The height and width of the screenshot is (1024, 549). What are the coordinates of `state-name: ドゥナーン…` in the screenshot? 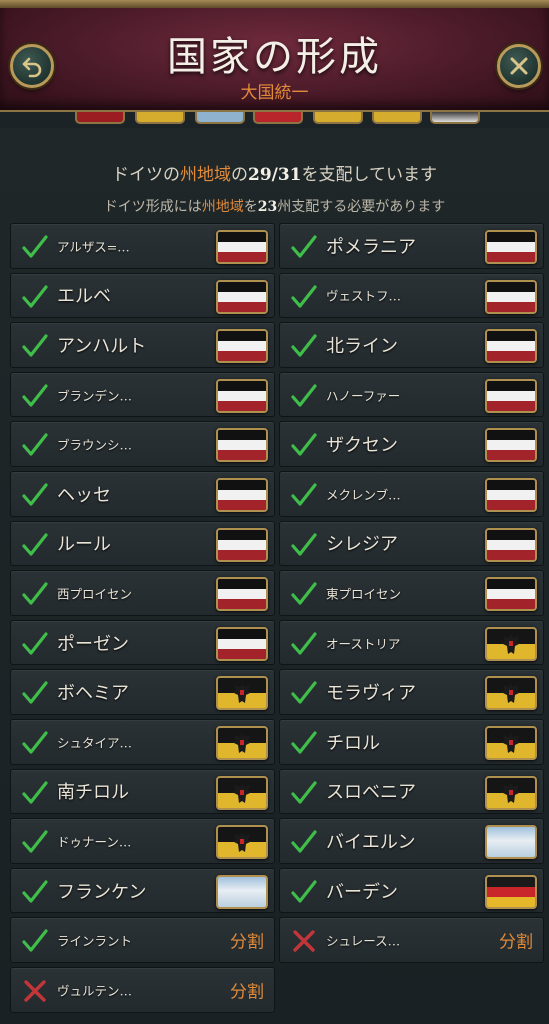 It's located at (94, 842).